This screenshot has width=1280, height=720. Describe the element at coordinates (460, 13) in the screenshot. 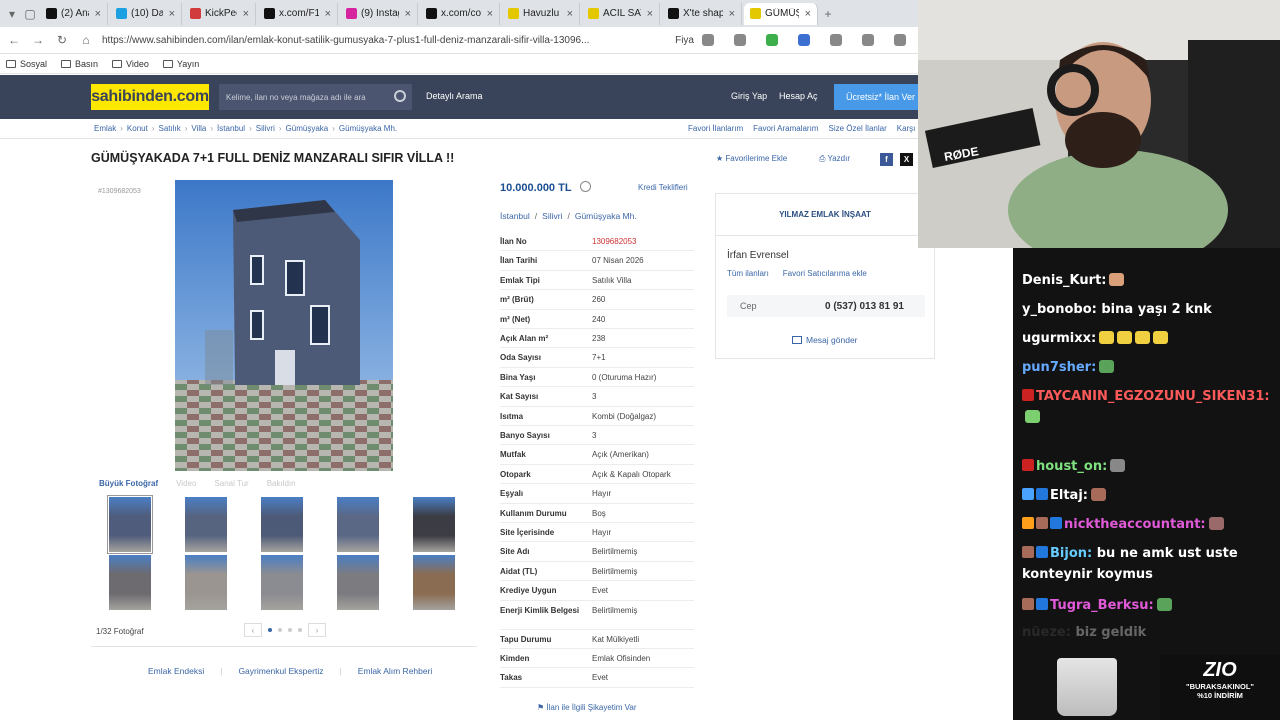

I see `browser-tab: x.com/confi... ×` at that location.